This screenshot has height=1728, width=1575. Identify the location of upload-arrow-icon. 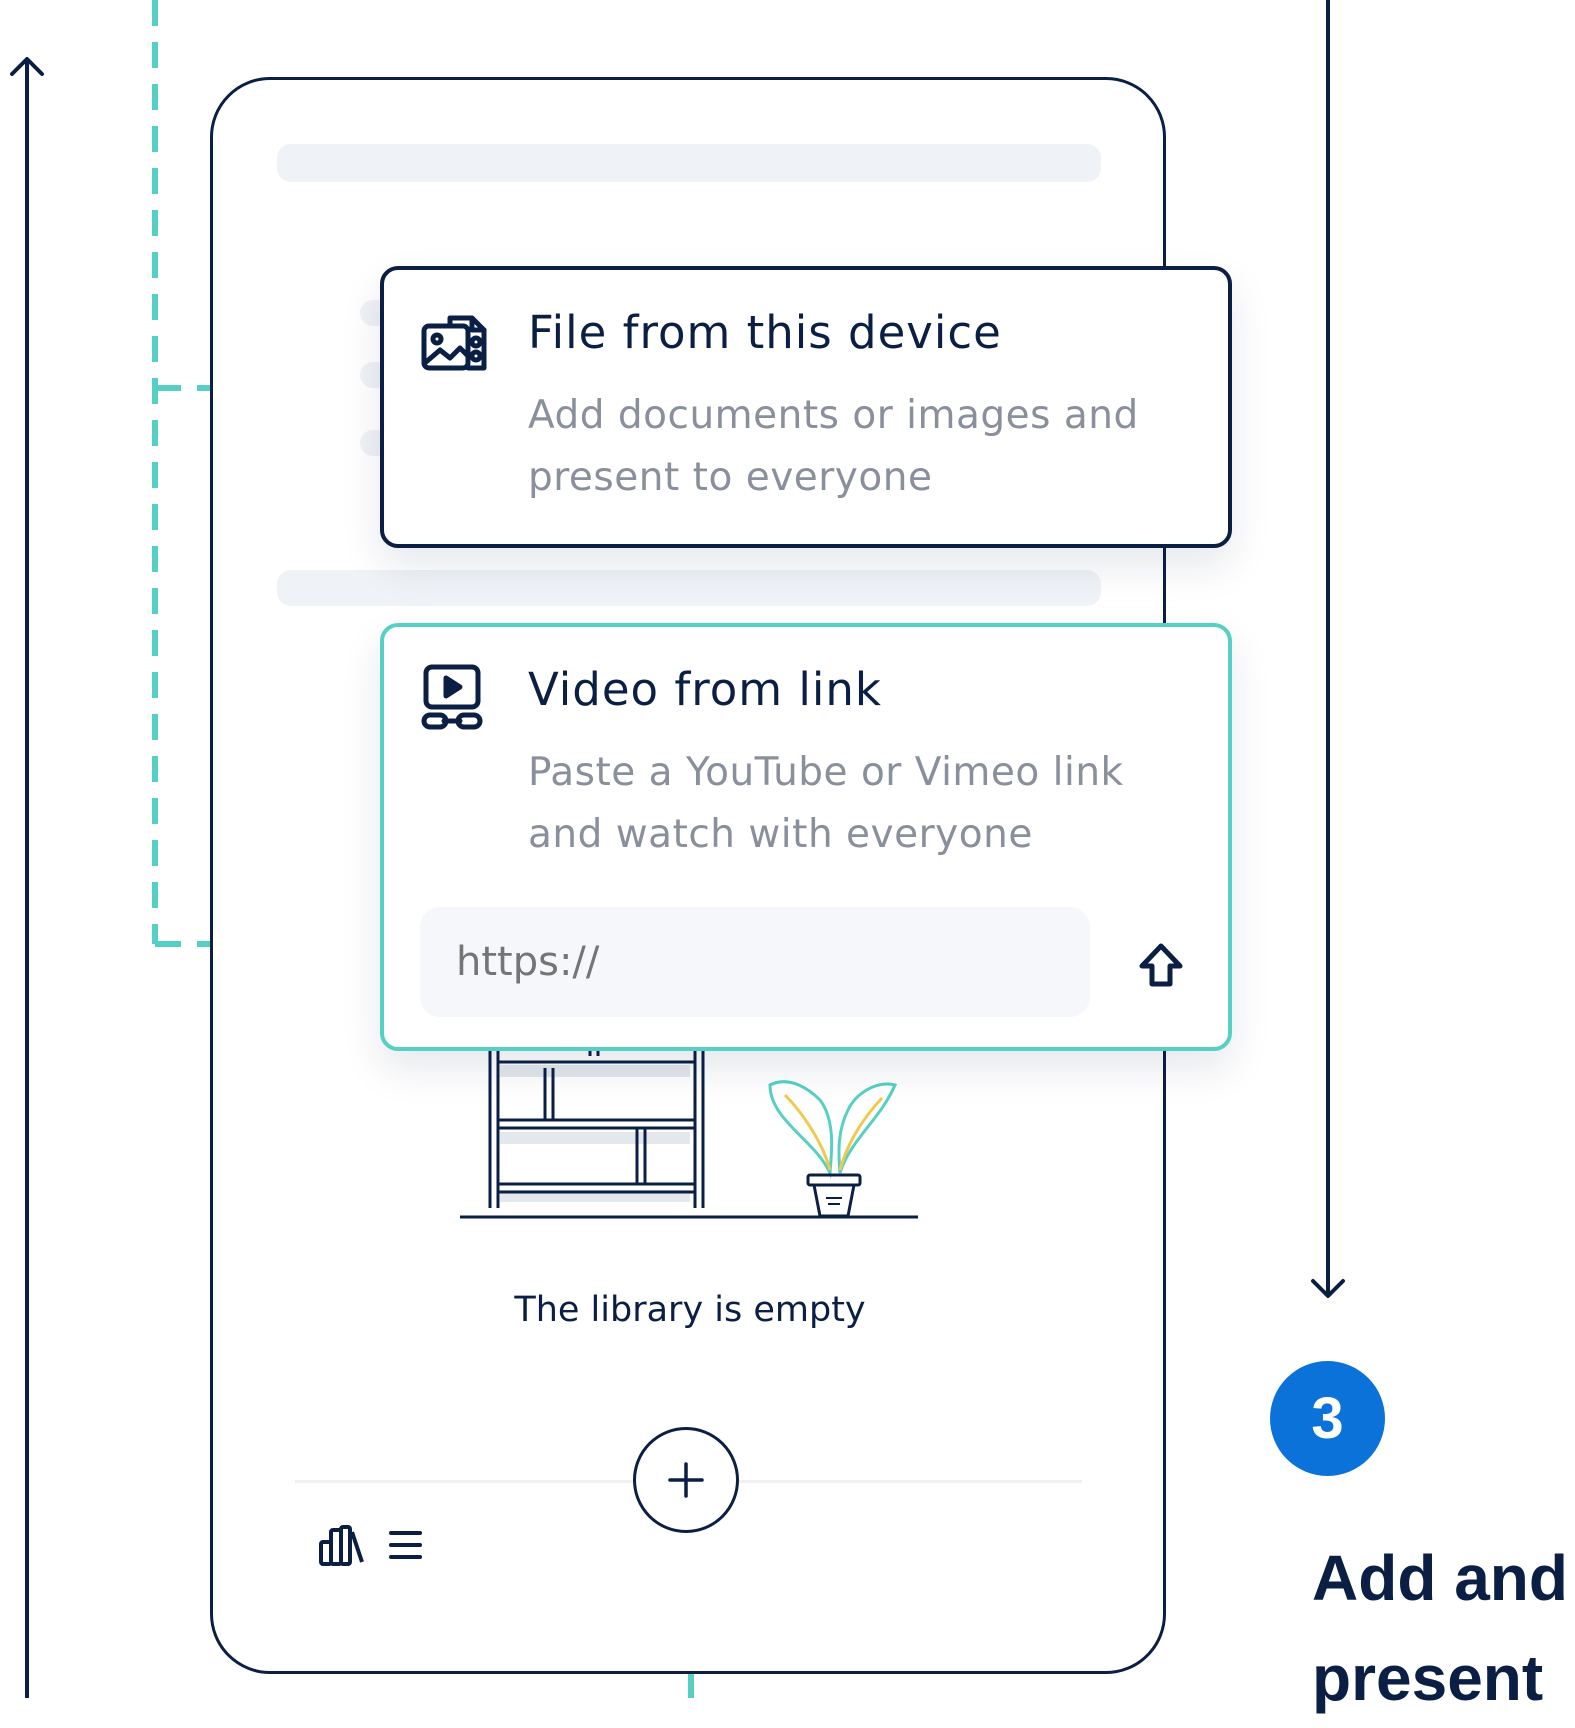
(1161, 965).